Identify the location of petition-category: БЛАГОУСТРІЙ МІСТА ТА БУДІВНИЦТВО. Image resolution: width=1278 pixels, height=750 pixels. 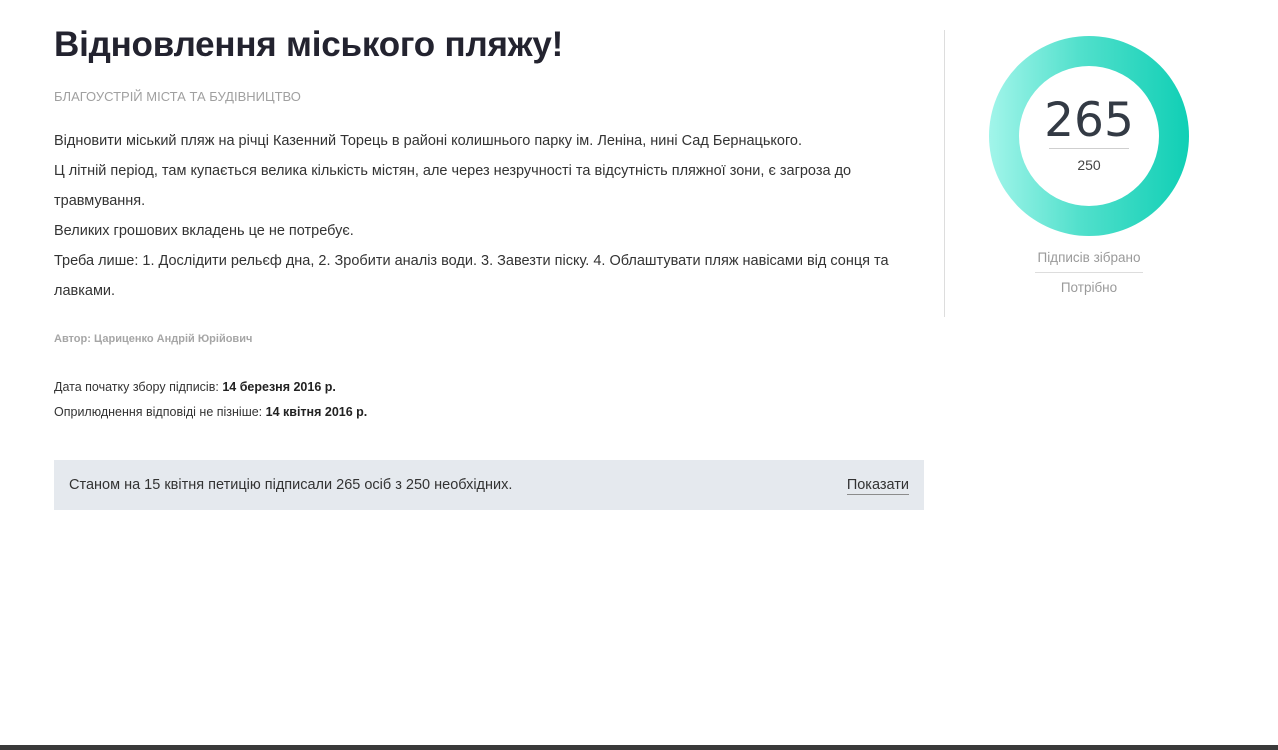
(177, 96).